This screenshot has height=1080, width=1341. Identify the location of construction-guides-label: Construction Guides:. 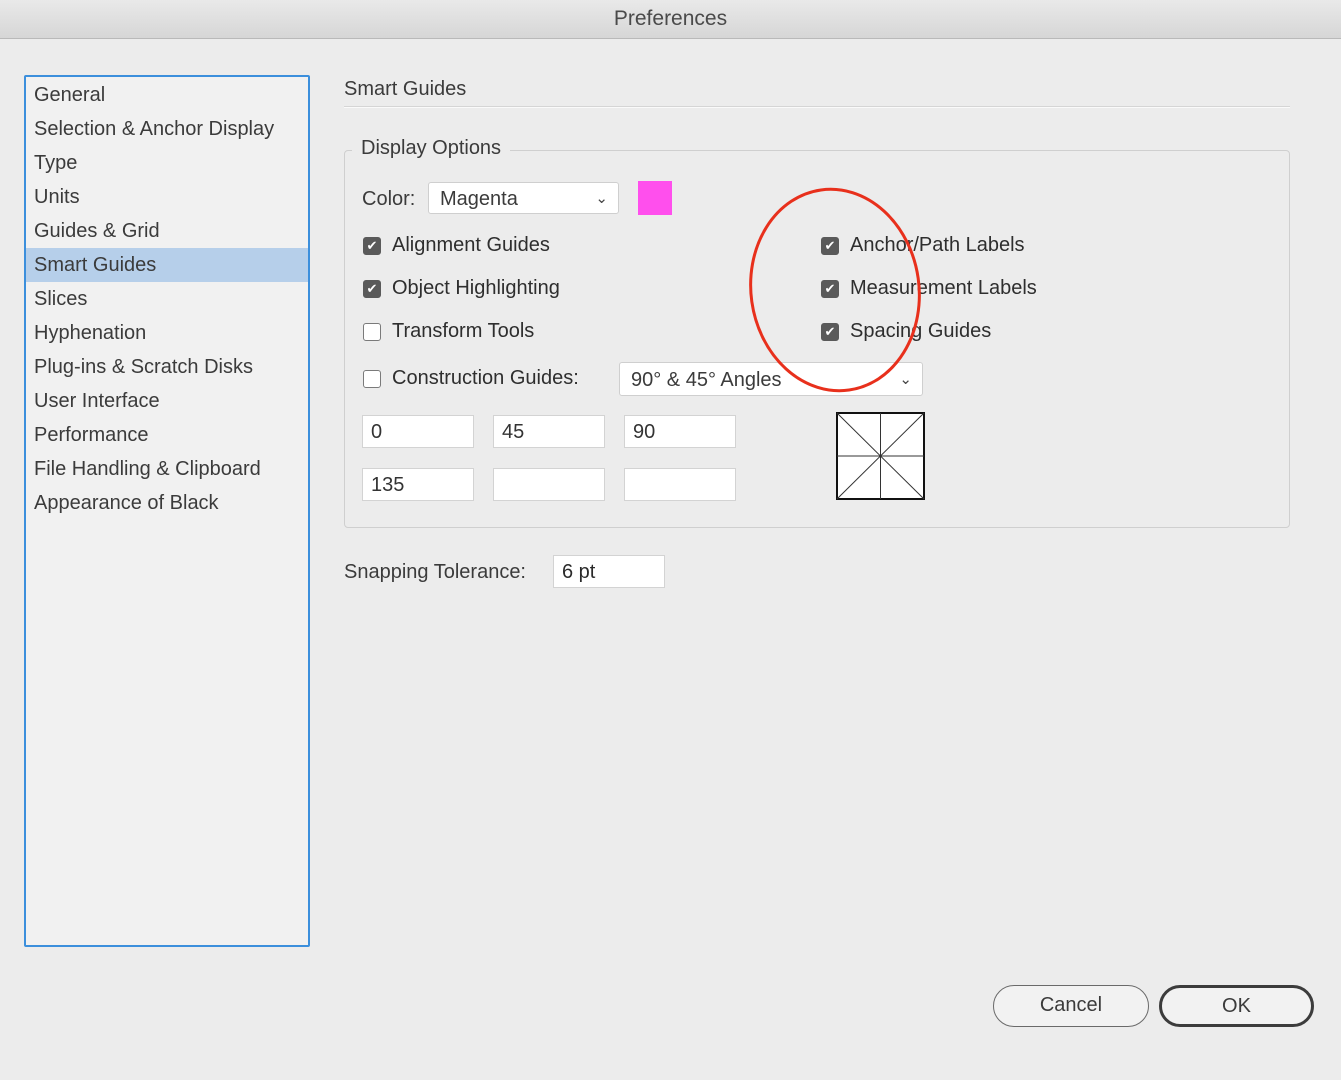
(485, 378).